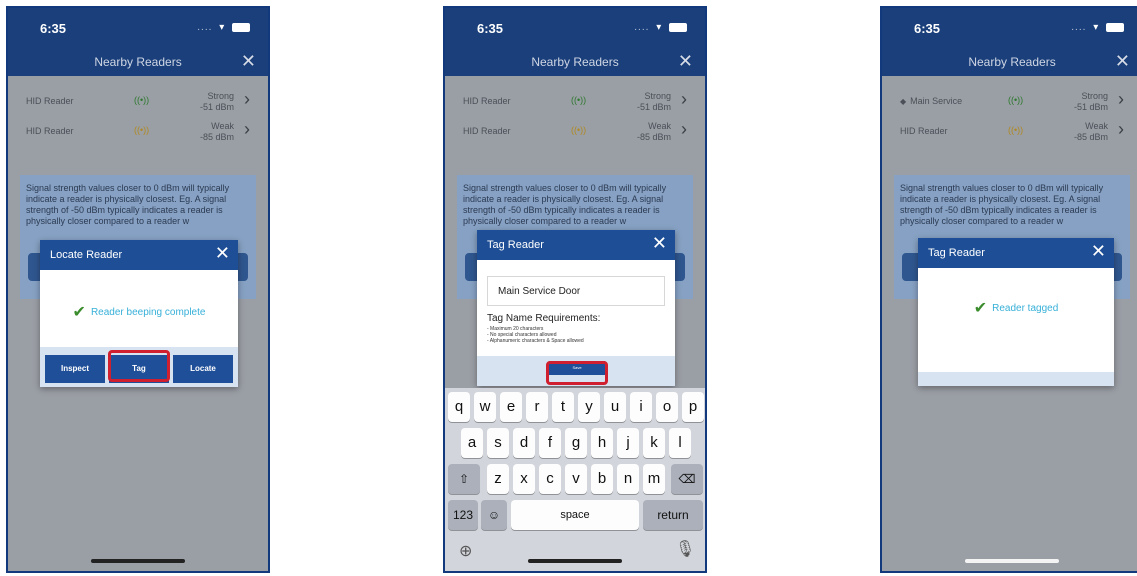 Image resolution: width=1137 pixels, height=576 pixels. I want to click on key-b: b, so click(602, 479).